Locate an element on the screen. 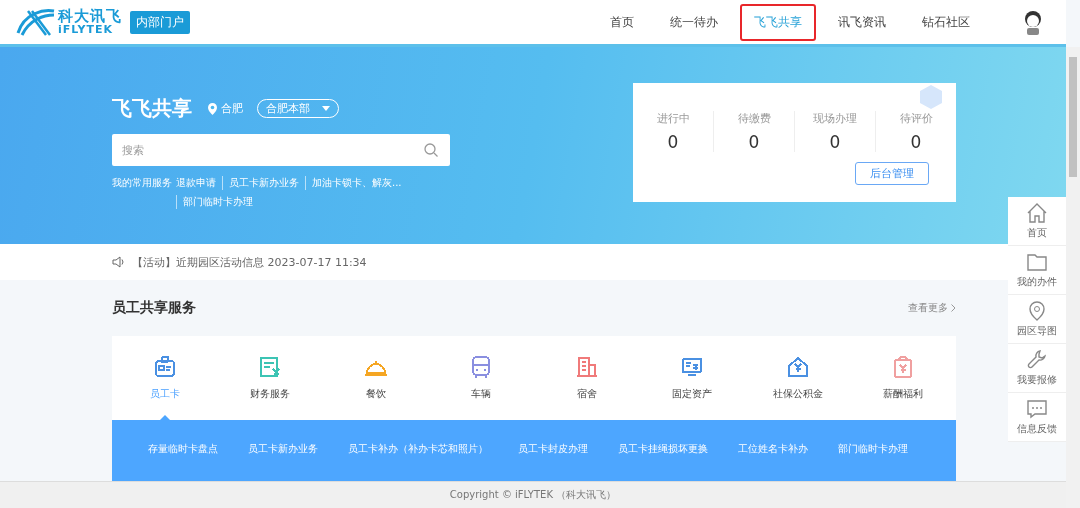 The width and height of the screenshot is (1080, 508). nav-tab: 统一待办 is located at coordinates (694, 22).